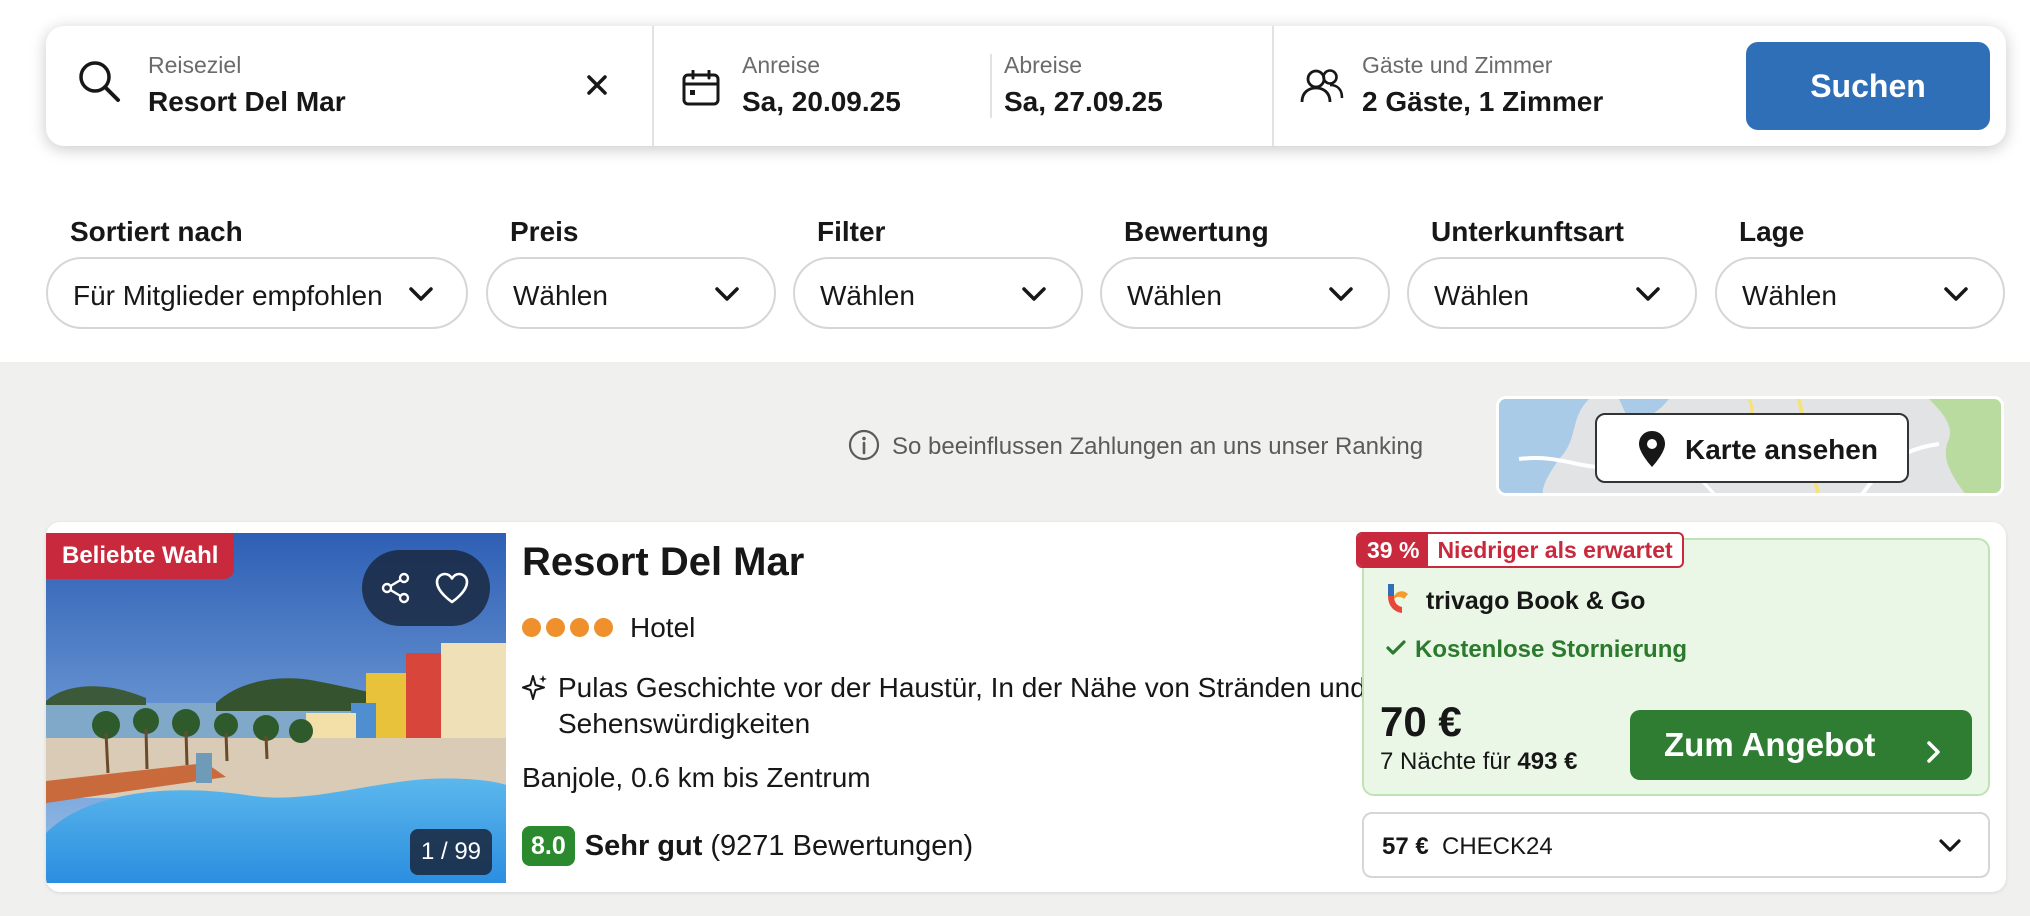 This screenshot has height=916, width=2030. What do you see at coordinates (938, 293) in the screenshot?
I see `filter-select: Wählen` at bounding box center [938, 293].